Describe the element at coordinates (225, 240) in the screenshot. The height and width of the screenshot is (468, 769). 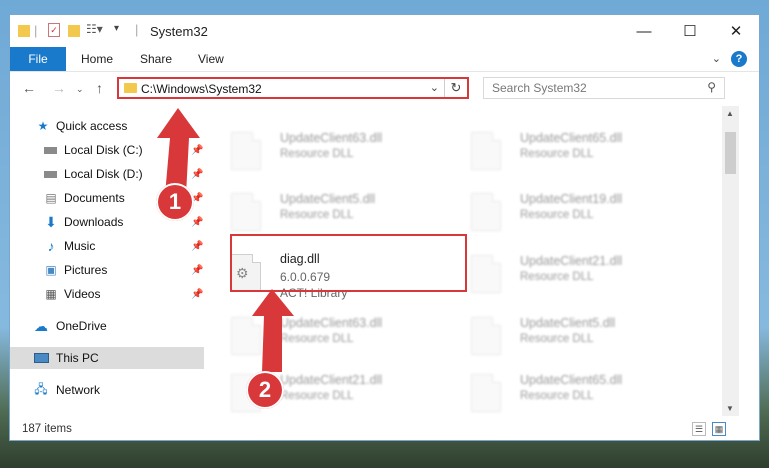
I see `annotation-arrows` at that location.